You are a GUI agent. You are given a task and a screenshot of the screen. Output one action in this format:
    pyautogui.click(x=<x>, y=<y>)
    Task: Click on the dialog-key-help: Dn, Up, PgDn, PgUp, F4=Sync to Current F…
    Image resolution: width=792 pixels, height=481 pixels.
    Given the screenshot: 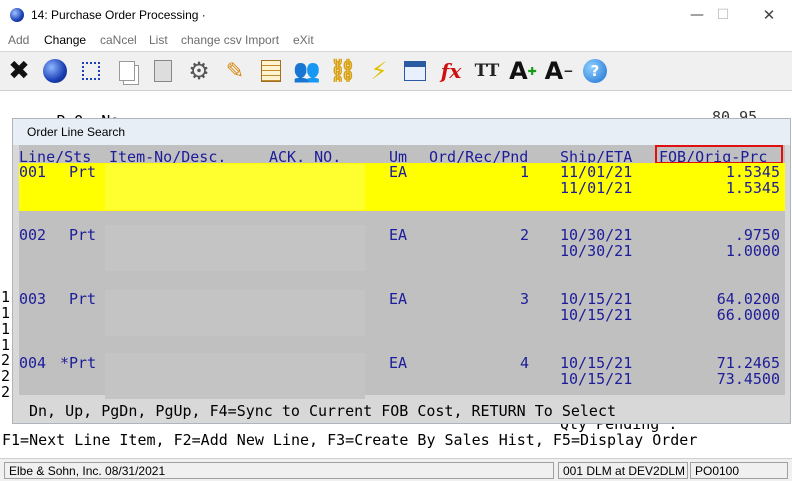 What is the action you would take?
    pyautogui.click(x=322, y=411)
    